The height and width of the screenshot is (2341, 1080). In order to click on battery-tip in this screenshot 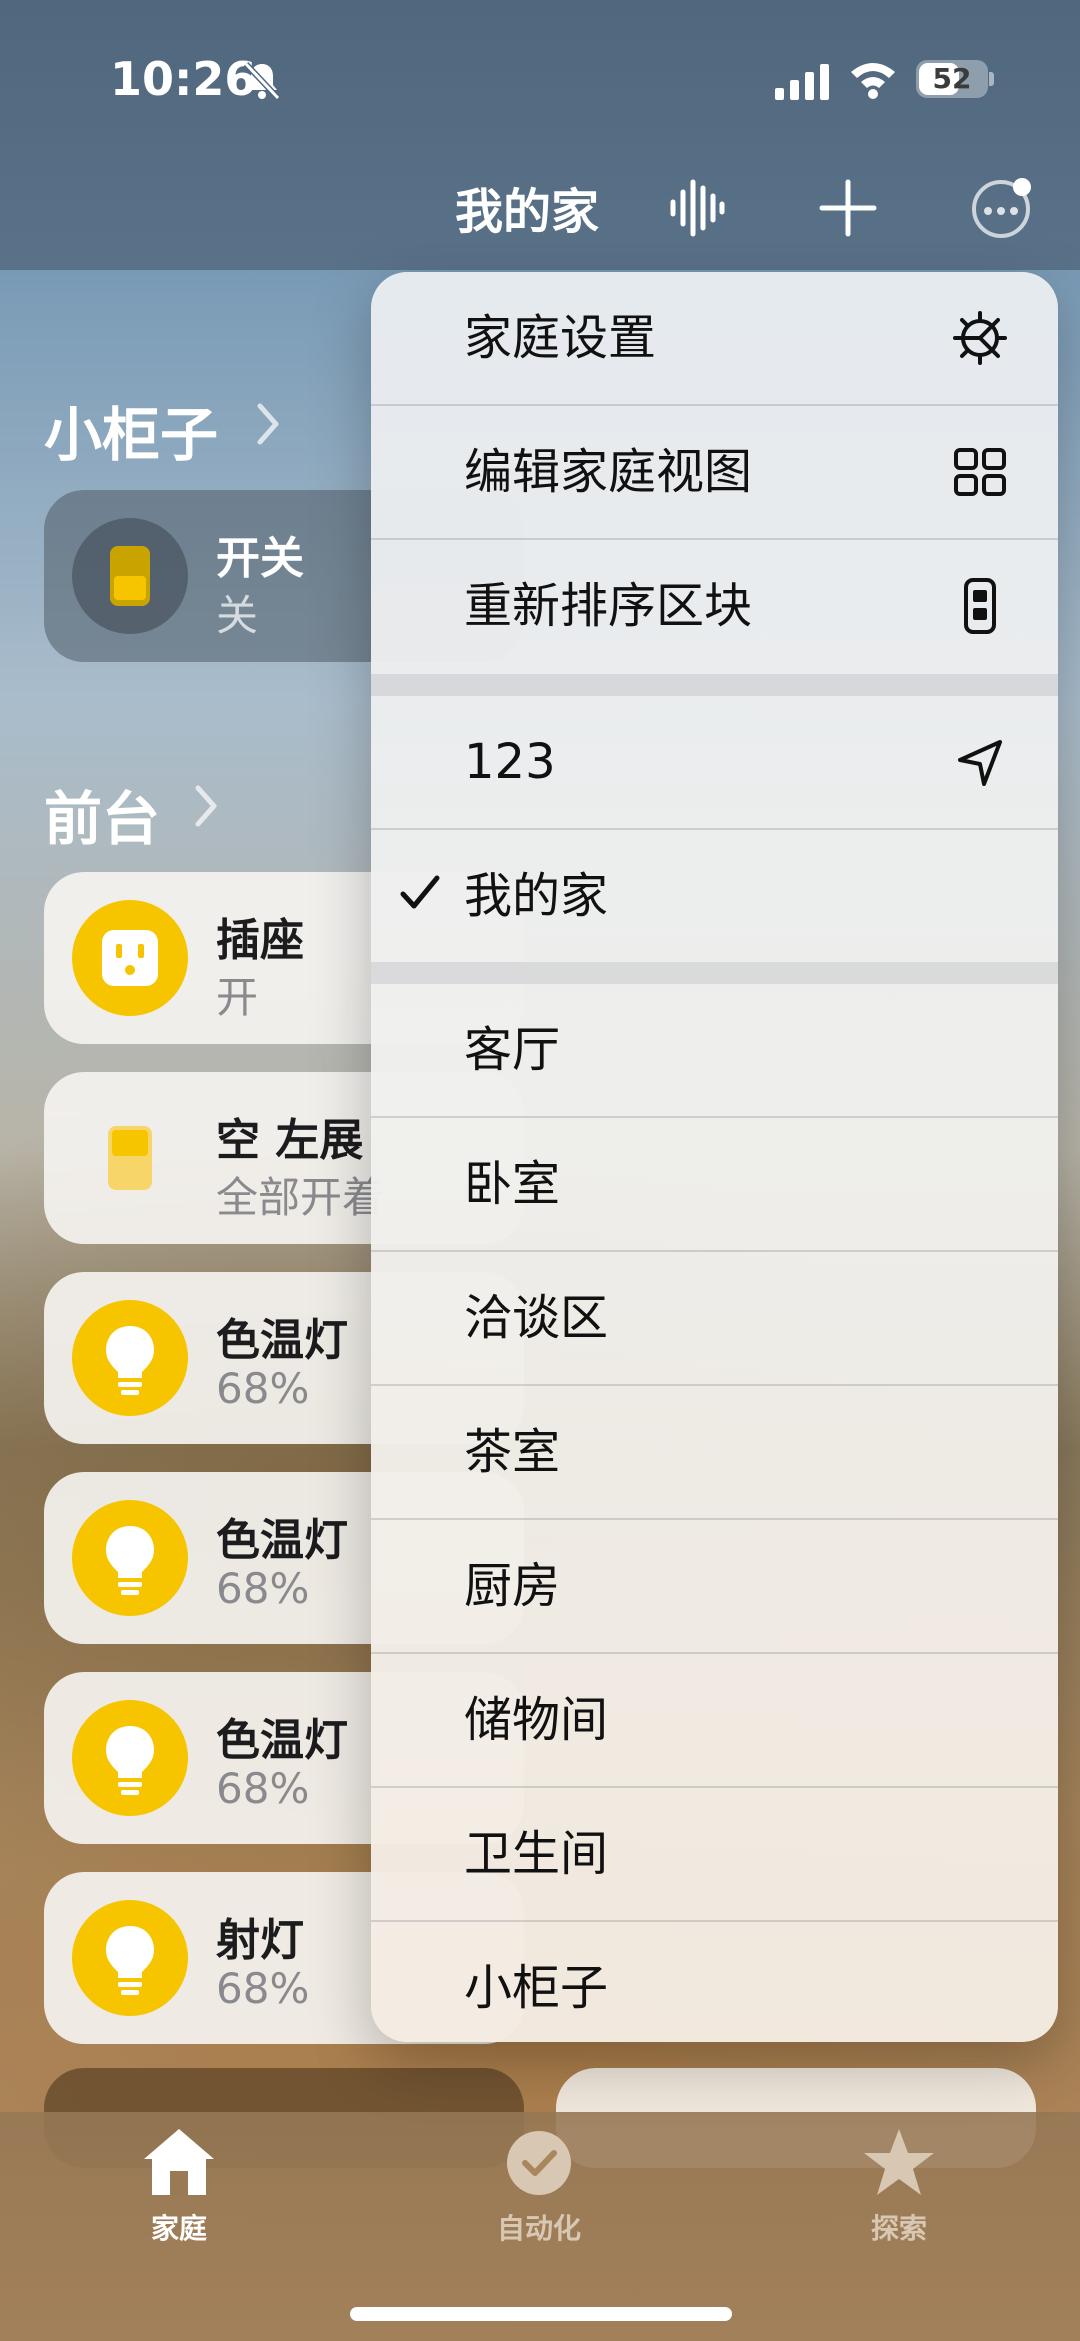, I will do `click(991, 79)`.